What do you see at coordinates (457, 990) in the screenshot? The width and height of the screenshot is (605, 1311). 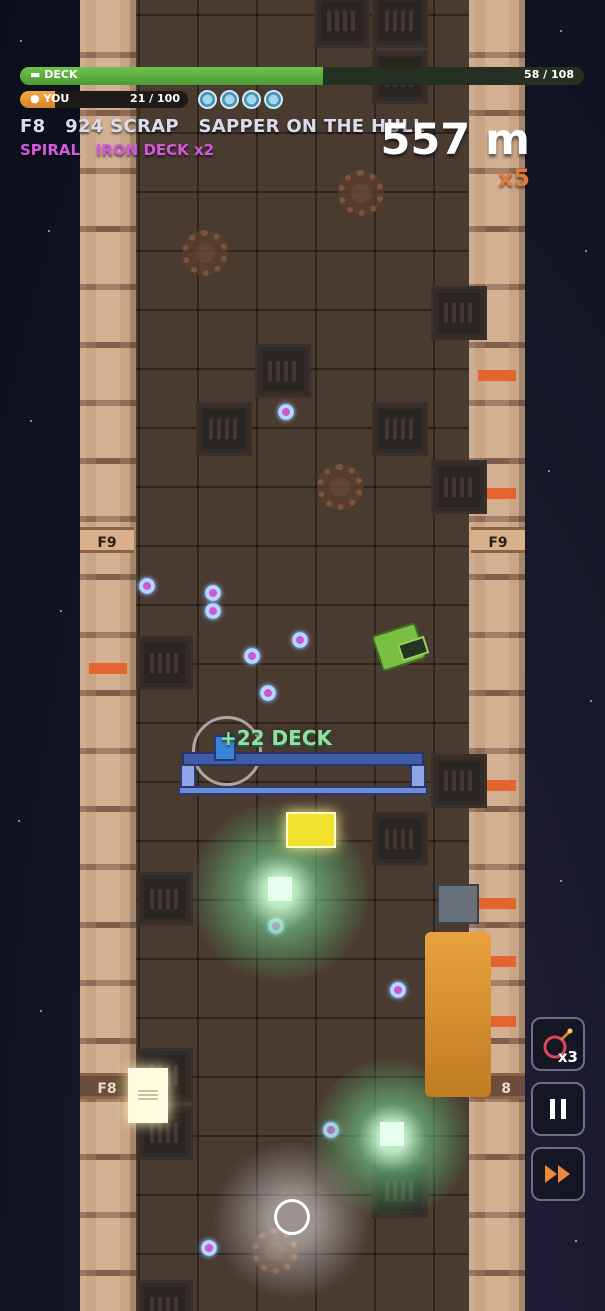 I see `sapper-enemy` at bounding box center [457, 990].